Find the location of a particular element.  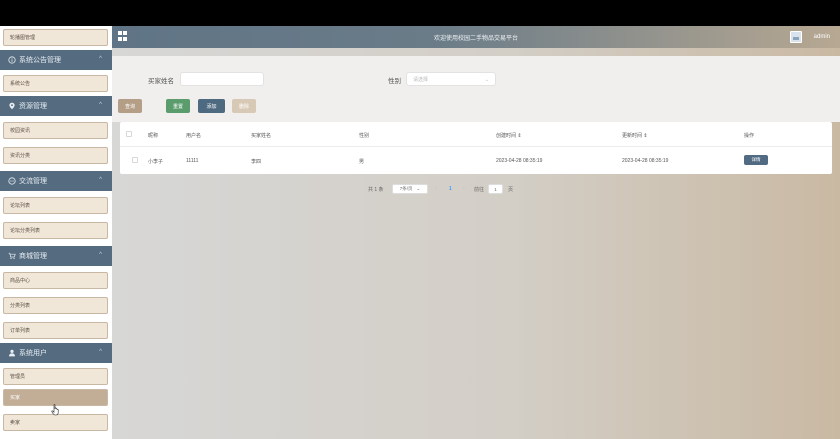

query-button: 查询 is located at coordinates (130, 106).